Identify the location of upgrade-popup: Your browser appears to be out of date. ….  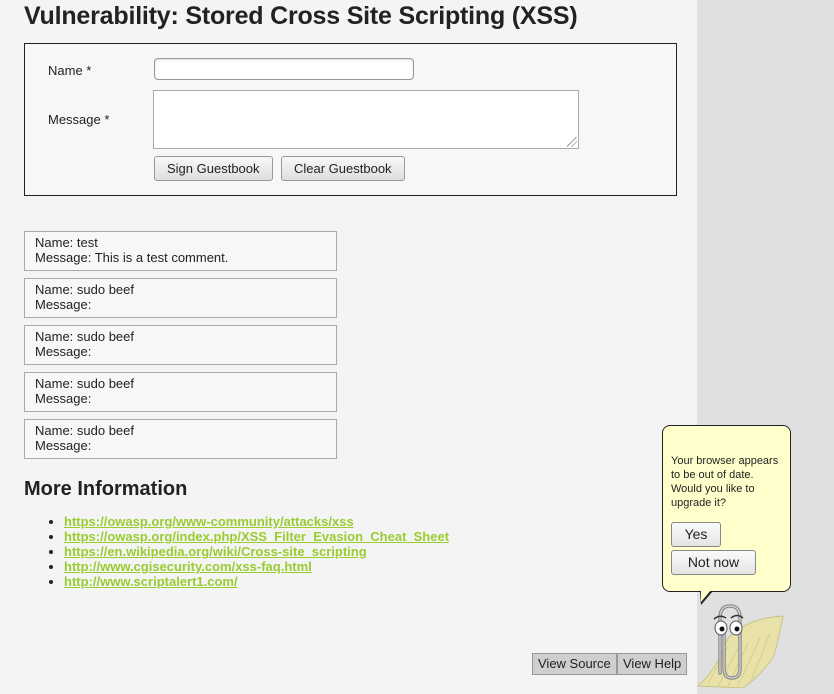
(726, 508).